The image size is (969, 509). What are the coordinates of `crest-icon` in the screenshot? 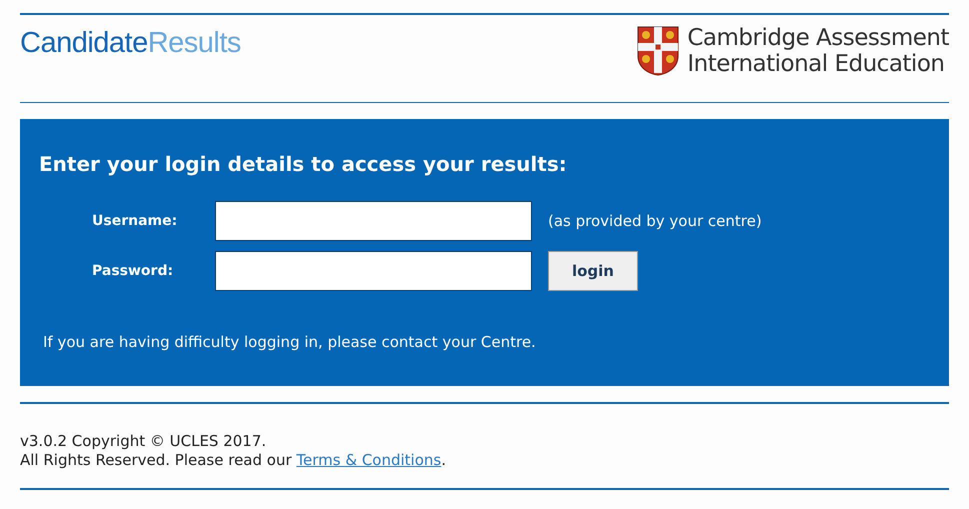 It's located at (658, 51).